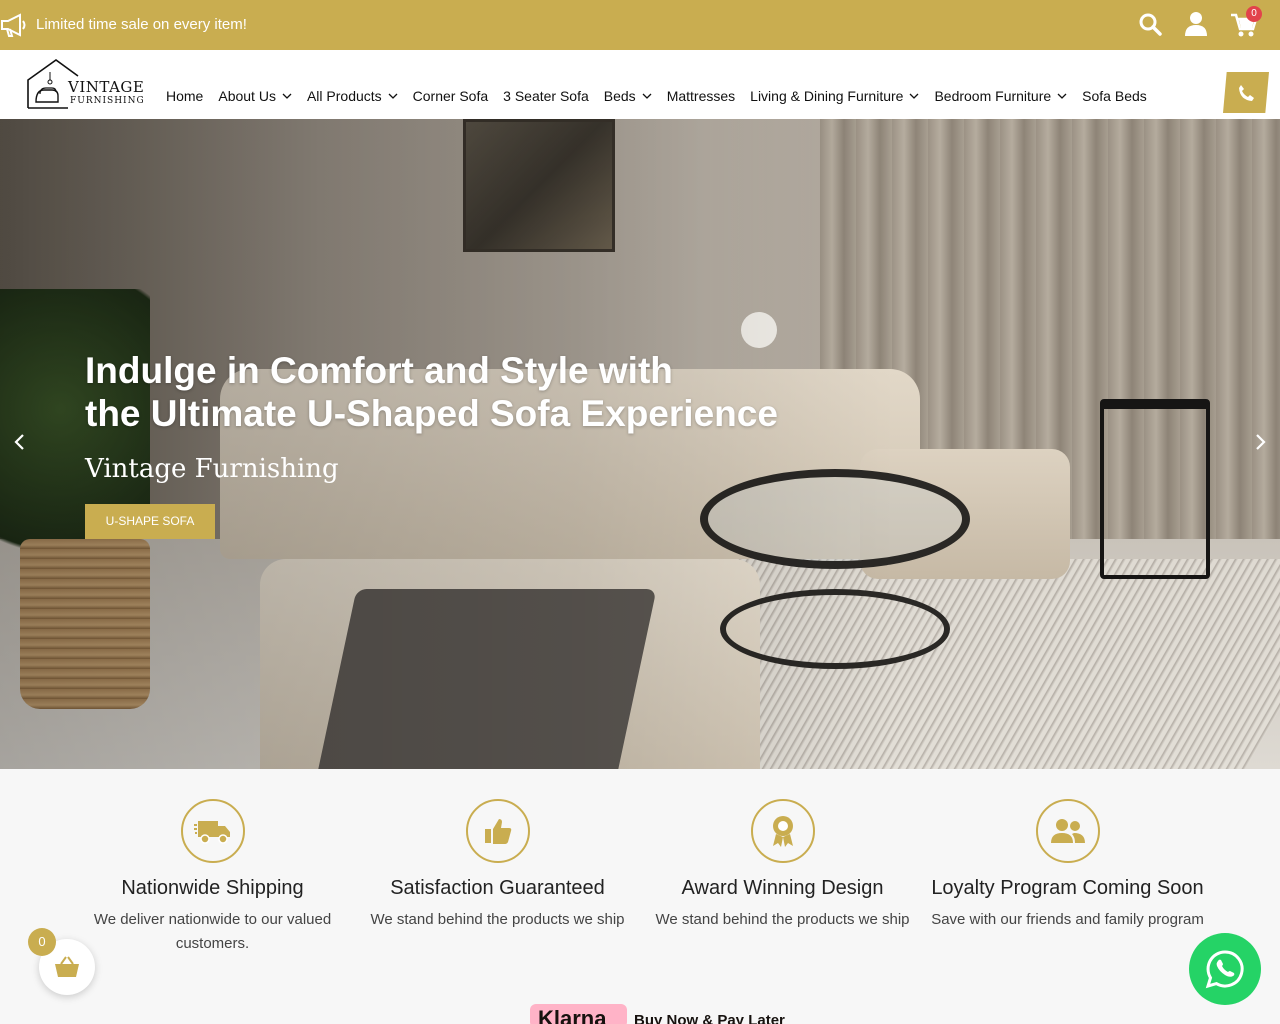 This screenshot has width=1280, height=1024. I want to click on nav-corner-sofa: Corner Sofa, so click(450, 96).